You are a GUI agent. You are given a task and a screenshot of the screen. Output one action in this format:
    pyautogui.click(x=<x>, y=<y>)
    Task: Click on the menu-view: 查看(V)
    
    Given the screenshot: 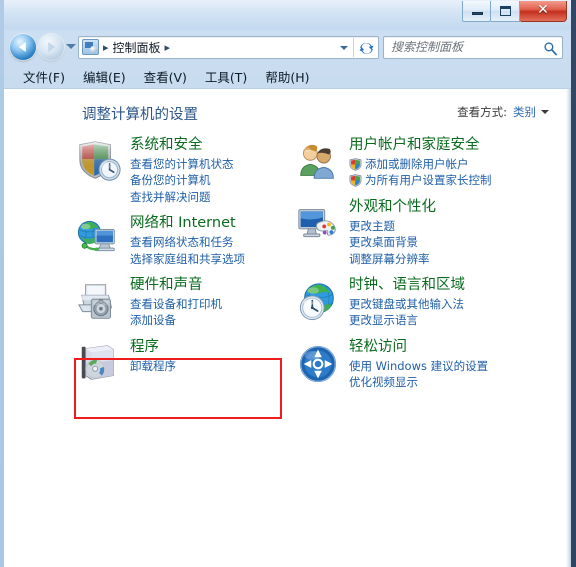 What is the action you would take?
    pyautogui.click(x=165, y=76)
    